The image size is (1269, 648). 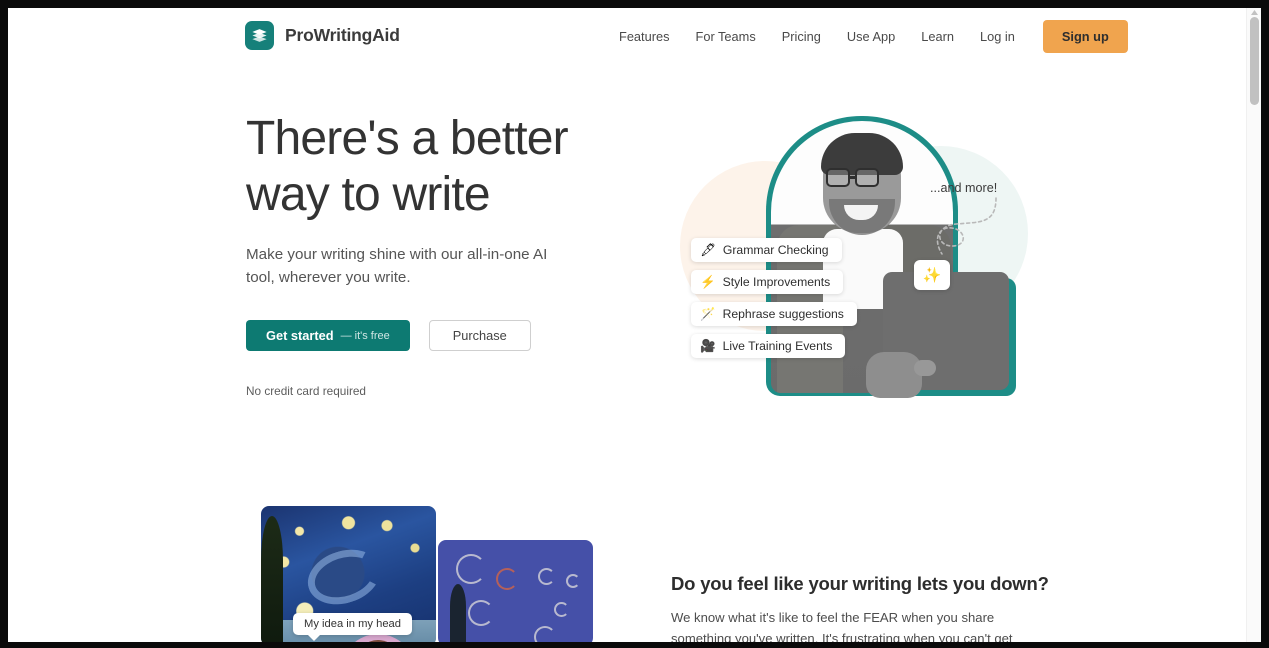 I want to click on nav-link-for-teams: For Teams, so click(x=726, y=36).